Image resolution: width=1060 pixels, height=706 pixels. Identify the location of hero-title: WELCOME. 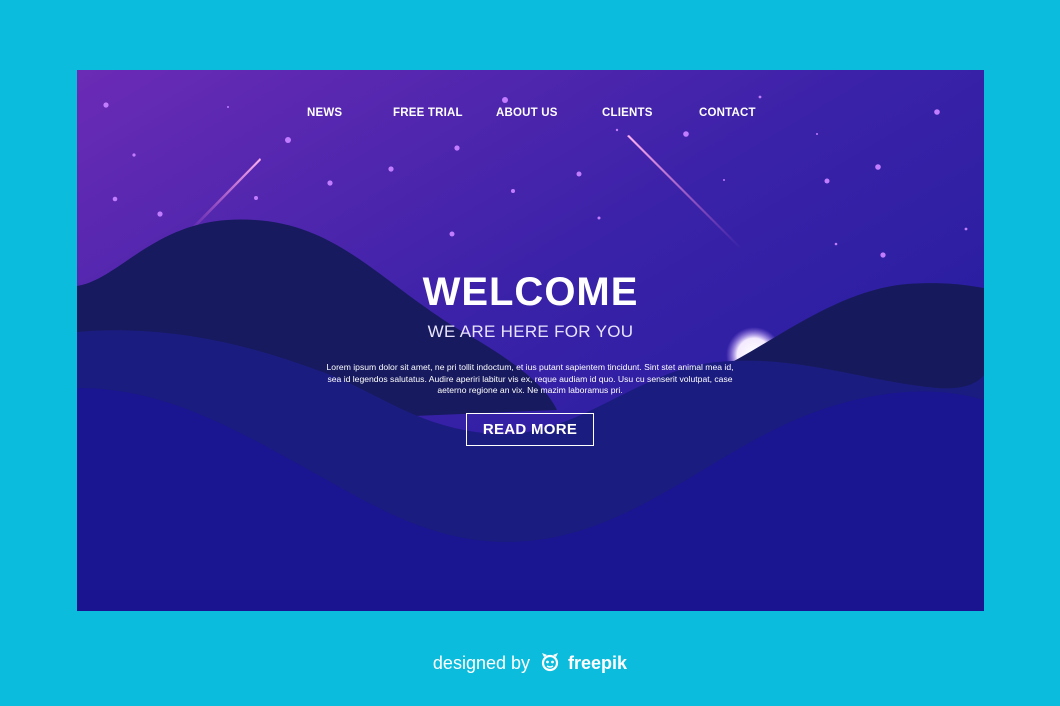
(530, 292).